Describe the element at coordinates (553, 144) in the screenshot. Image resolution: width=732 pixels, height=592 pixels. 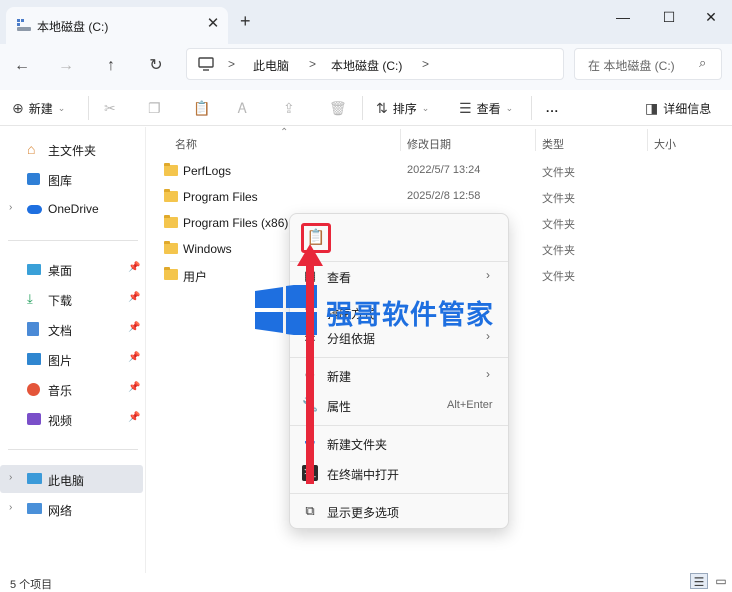
I see `column-header-type: 类型` at that location.